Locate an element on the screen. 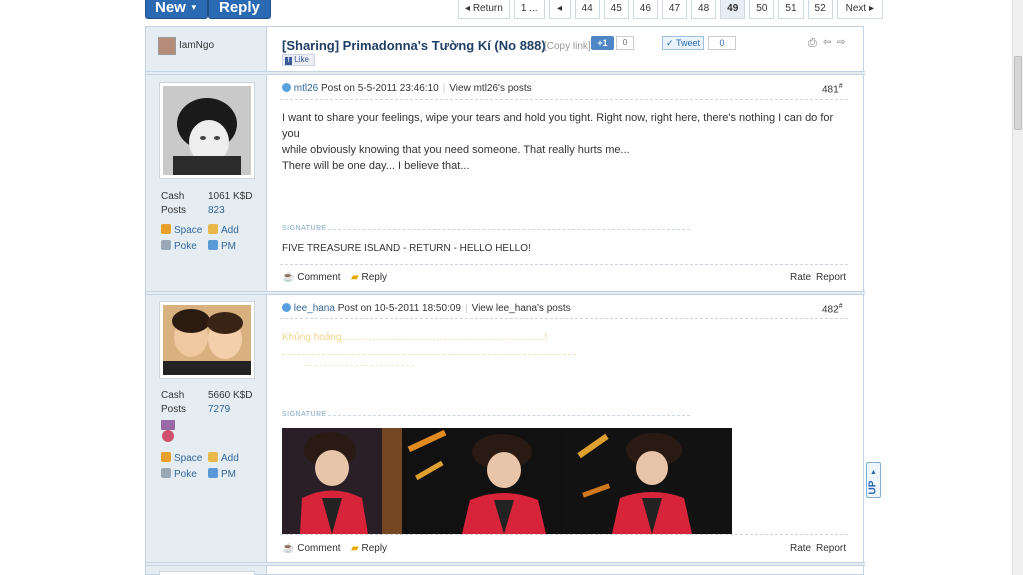  next-post-avatar is located at coordinates (207, 573).